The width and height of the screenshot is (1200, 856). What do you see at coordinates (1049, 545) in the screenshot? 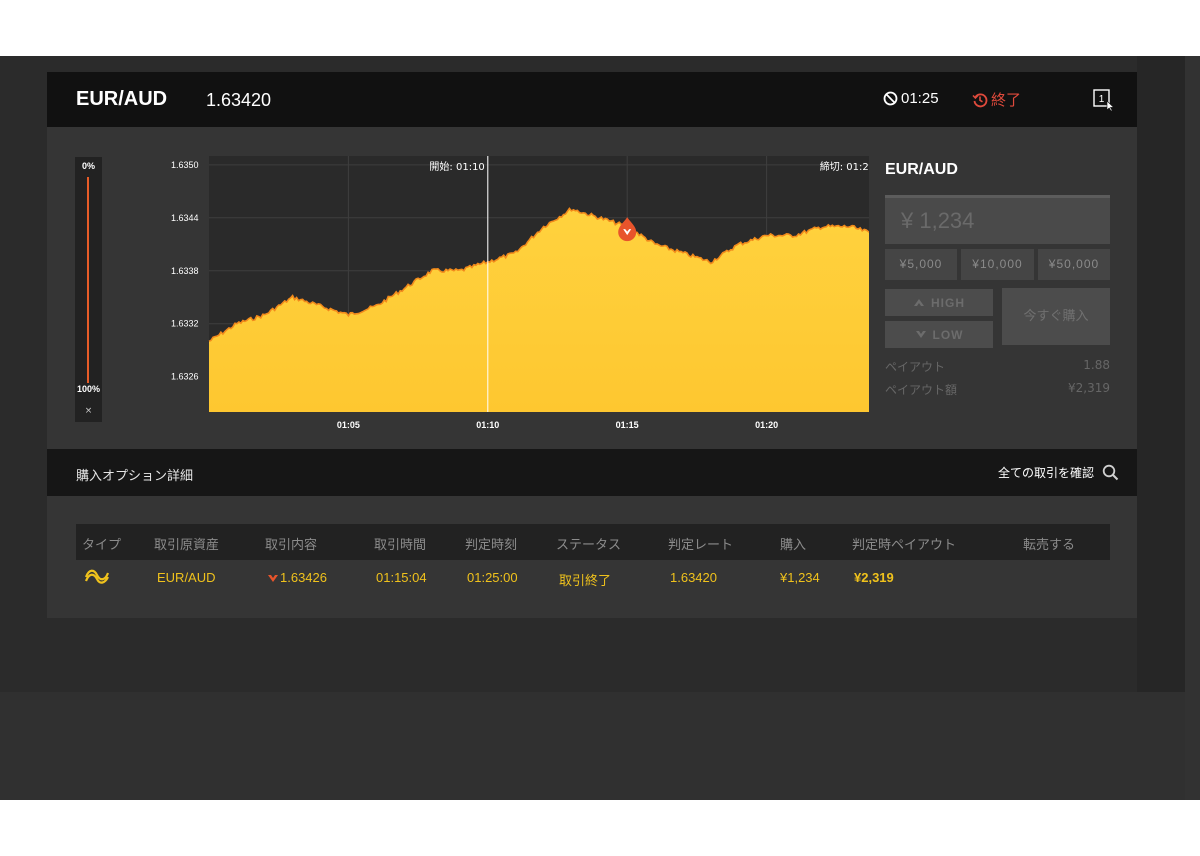
I see `col-resell: 転売する` at bounding box center [1049, 545].